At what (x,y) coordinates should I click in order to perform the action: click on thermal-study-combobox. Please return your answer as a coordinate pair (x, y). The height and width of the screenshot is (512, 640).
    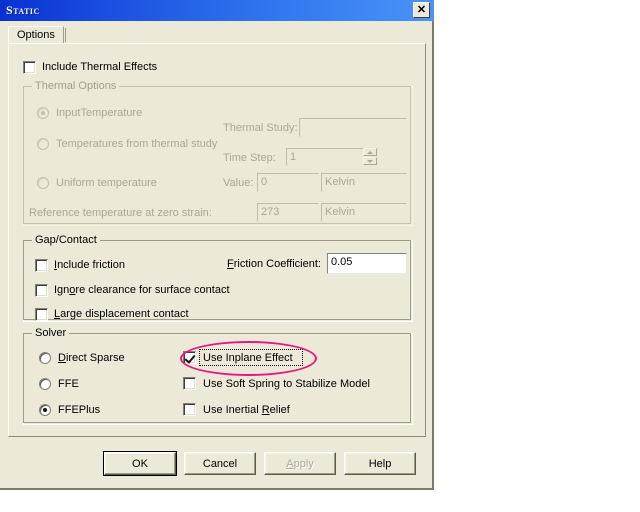
    Looking at the image, I should click on (353, 127).